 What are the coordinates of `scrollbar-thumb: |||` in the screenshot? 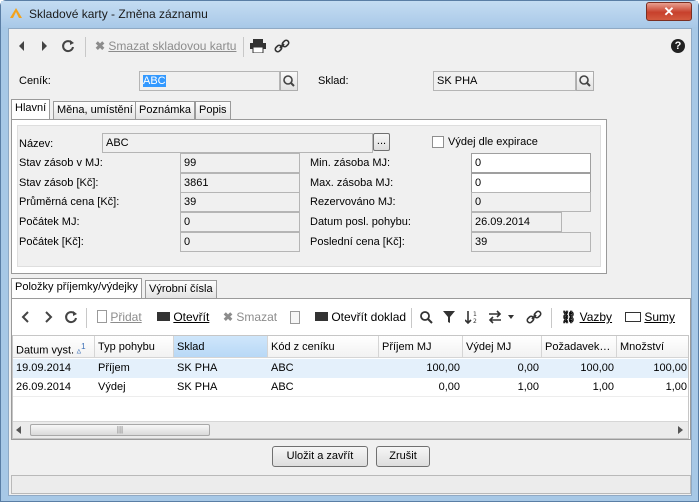 It's located at (120, 430).